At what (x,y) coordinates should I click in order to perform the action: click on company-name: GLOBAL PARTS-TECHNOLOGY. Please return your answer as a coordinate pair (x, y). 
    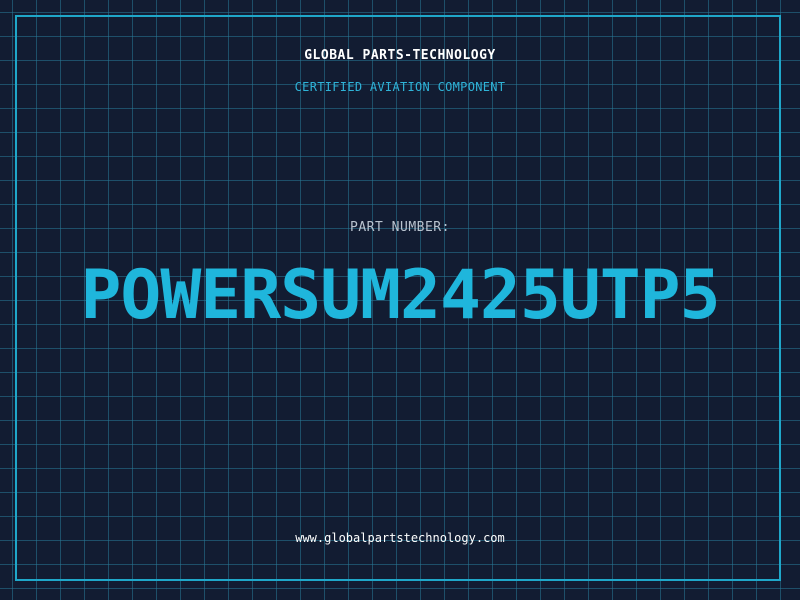
    Looking at the image, I should click on (400, 55).